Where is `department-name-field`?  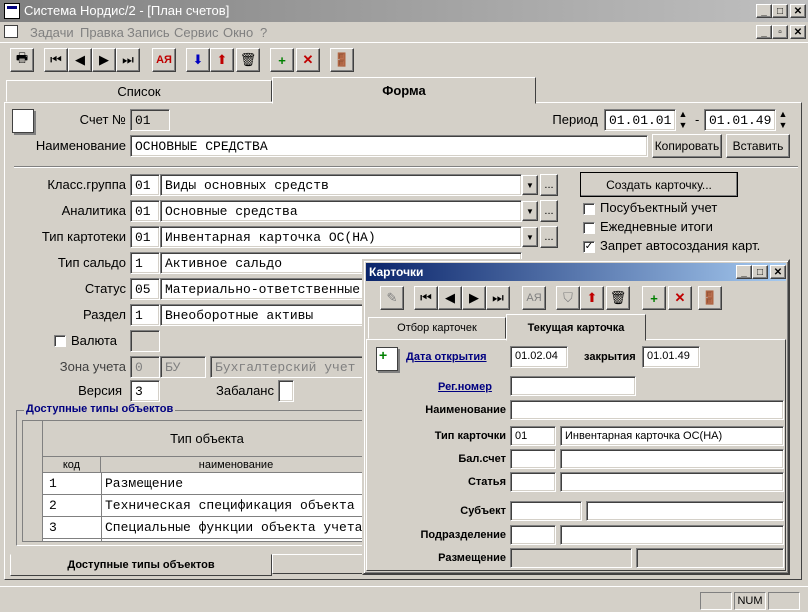 department-name-field is located at coordinates (672, 535).